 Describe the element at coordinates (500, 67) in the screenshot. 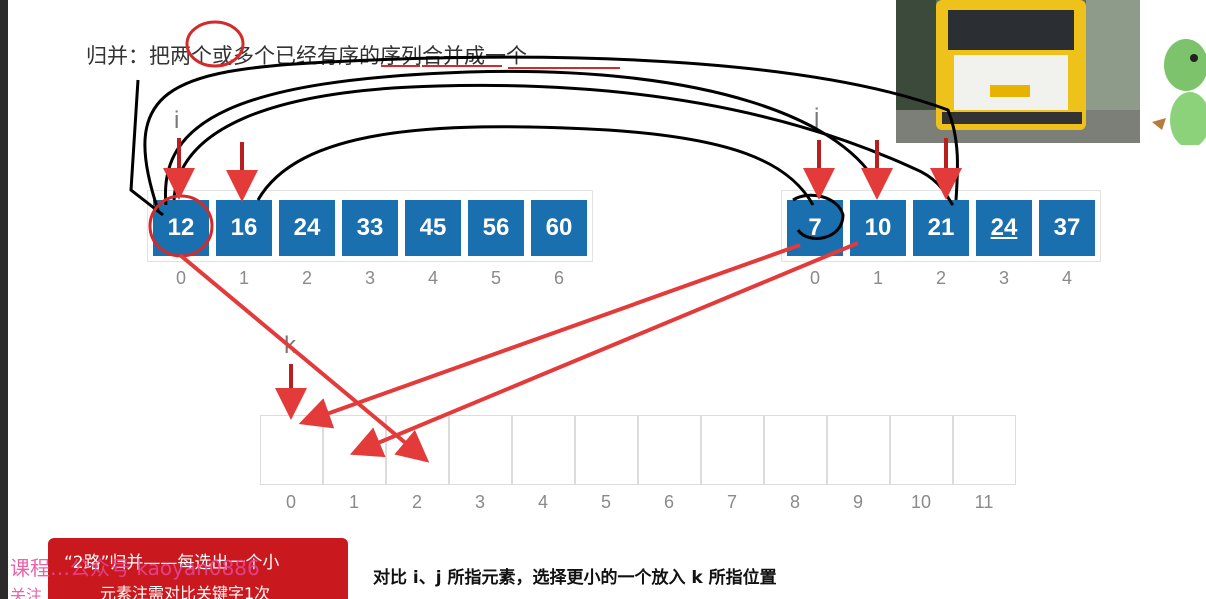

I see `red-underline-annotation` at that location.